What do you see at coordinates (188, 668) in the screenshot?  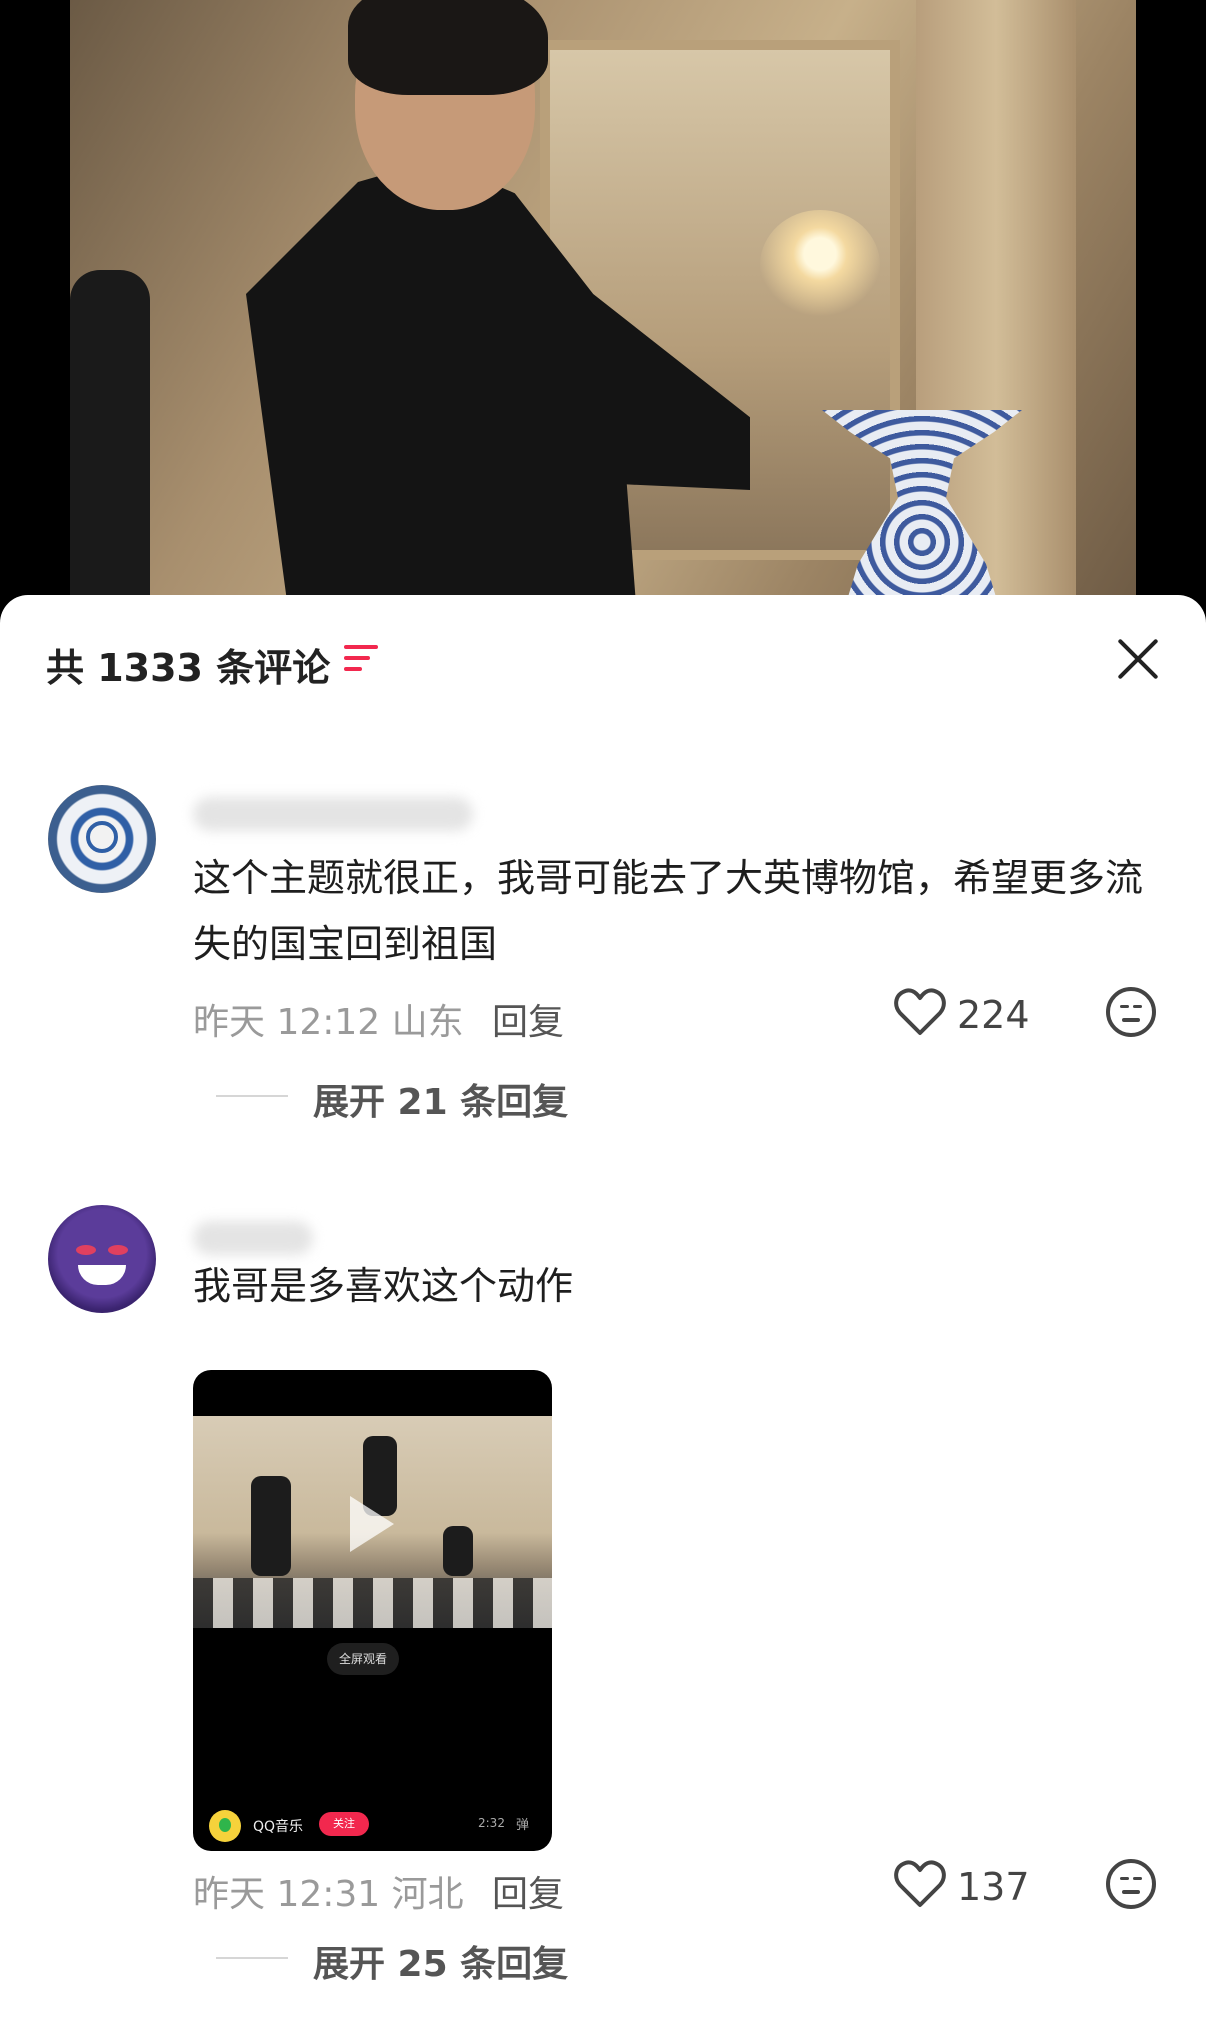 I see `comment-count-title: 共 1333 条评论` at bounding box center [188, 668].